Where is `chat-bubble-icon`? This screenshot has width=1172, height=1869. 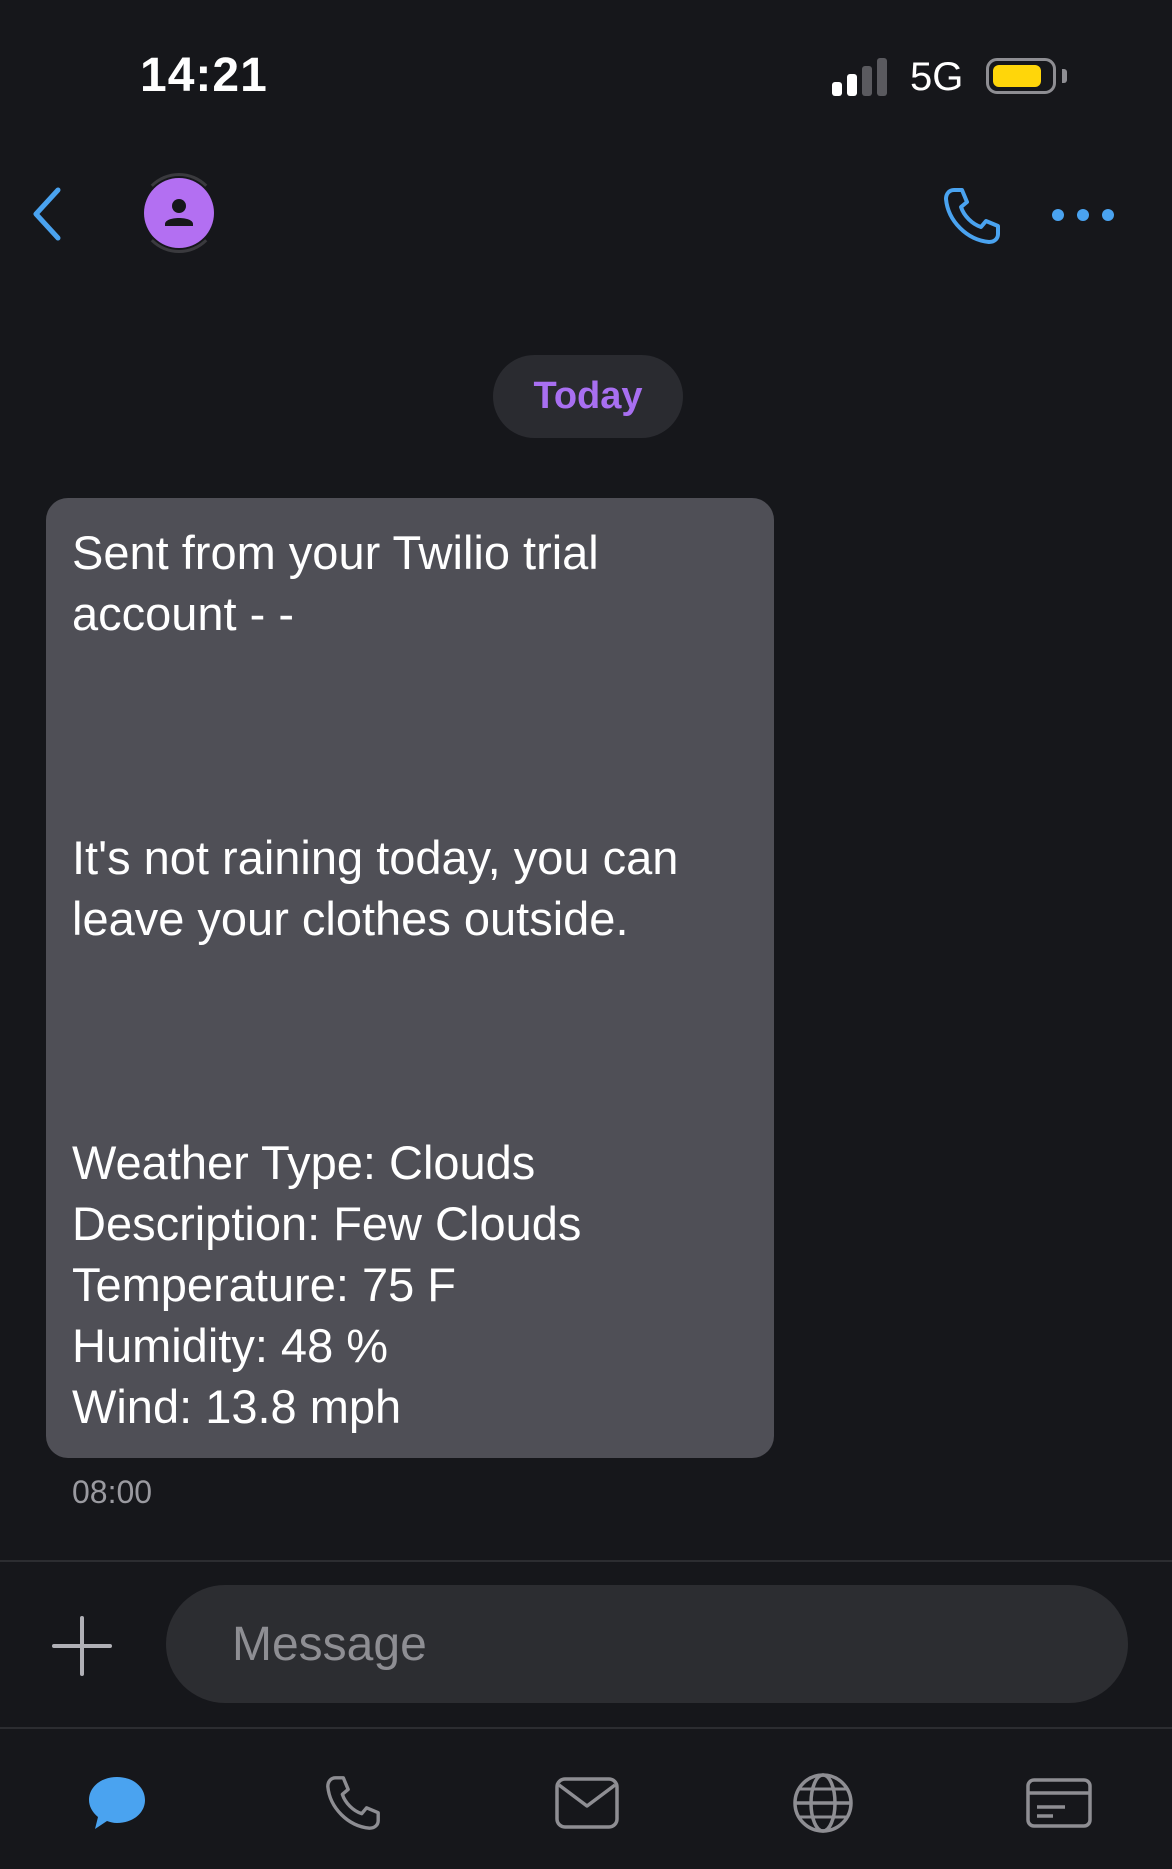 chat-bubble-icon is located at coordinates (117, 1803).